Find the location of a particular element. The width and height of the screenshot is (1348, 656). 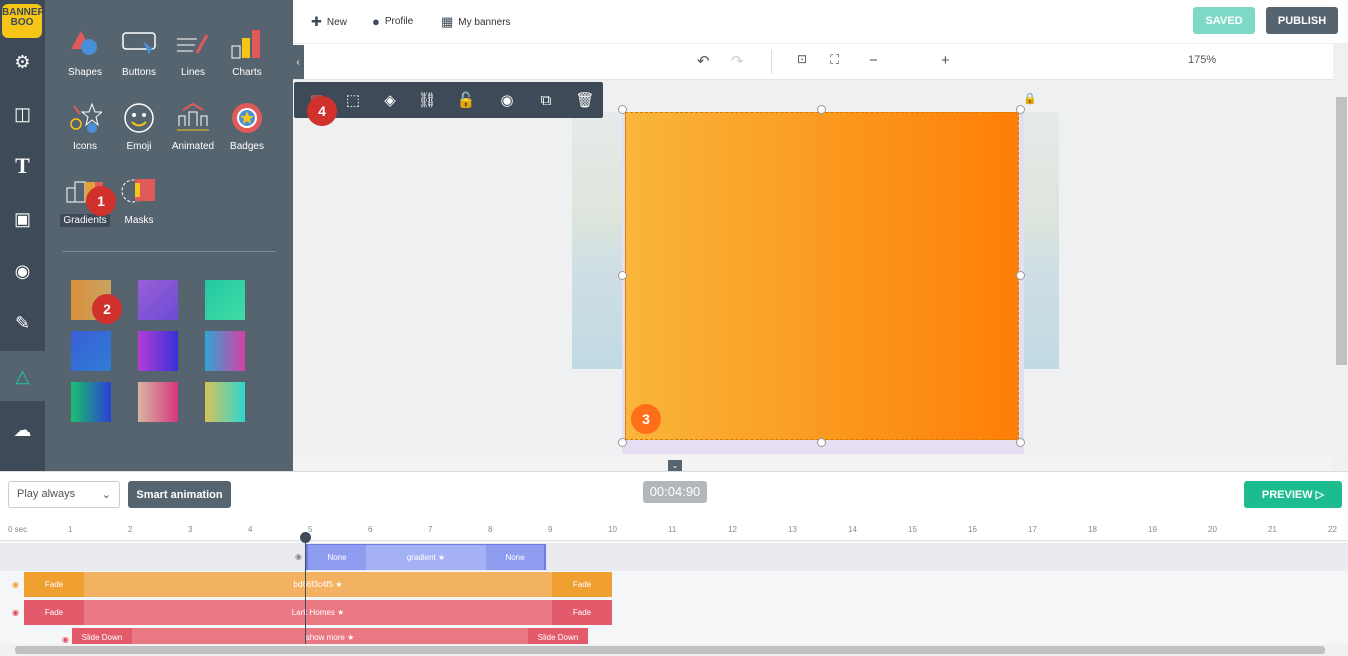

tool-lines: Lines is located at coordinates (193, 52).